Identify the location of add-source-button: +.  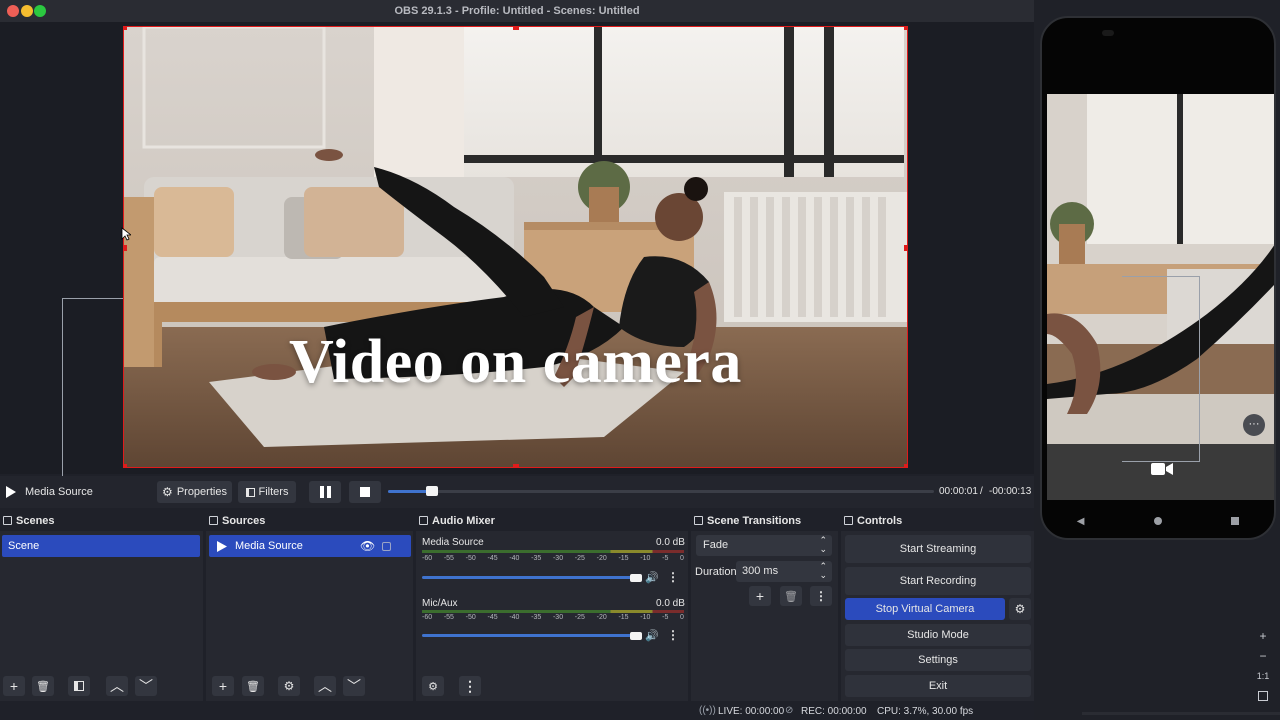
(223, 686).